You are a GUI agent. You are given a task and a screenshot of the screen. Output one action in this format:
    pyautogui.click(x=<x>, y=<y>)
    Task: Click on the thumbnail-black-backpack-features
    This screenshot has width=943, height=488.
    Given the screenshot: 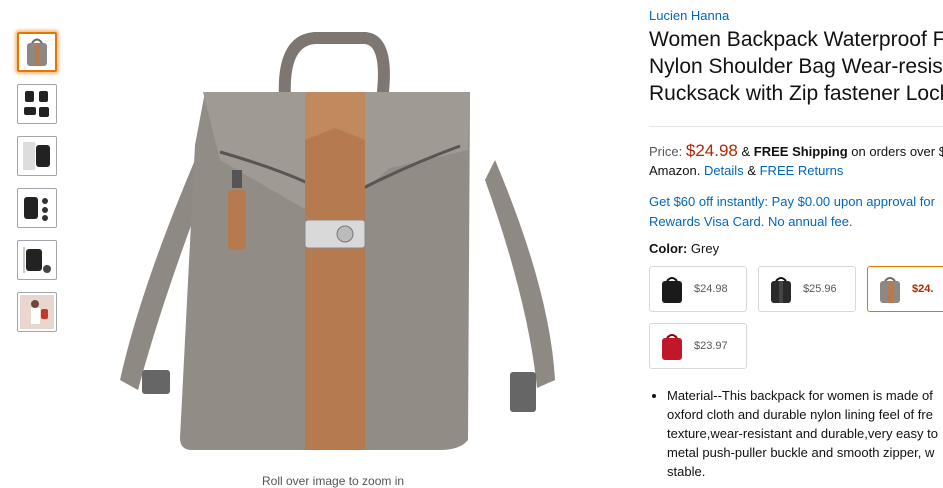 What is the action you would take?
    pyautogui.click(x=37, y=208)
    